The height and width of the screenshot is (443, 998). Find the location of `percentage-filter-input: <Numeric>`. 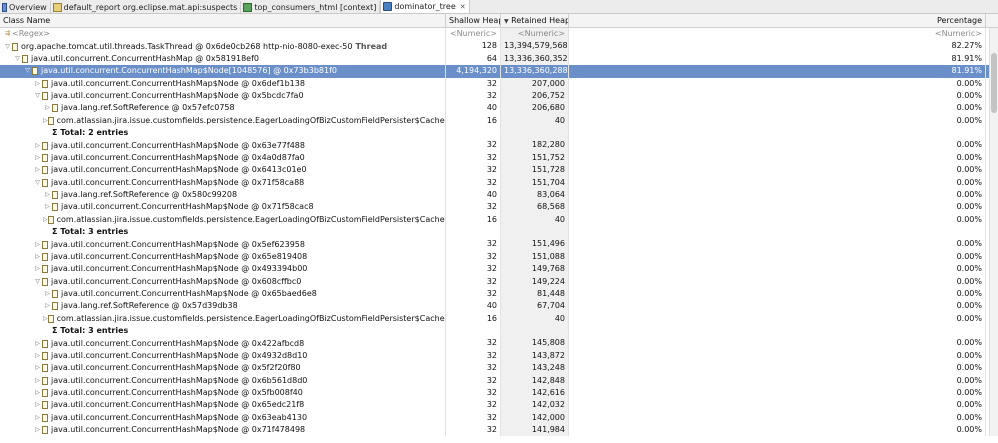

percentage-filter-input: <Numeric> is located at coordinates (777, 34).